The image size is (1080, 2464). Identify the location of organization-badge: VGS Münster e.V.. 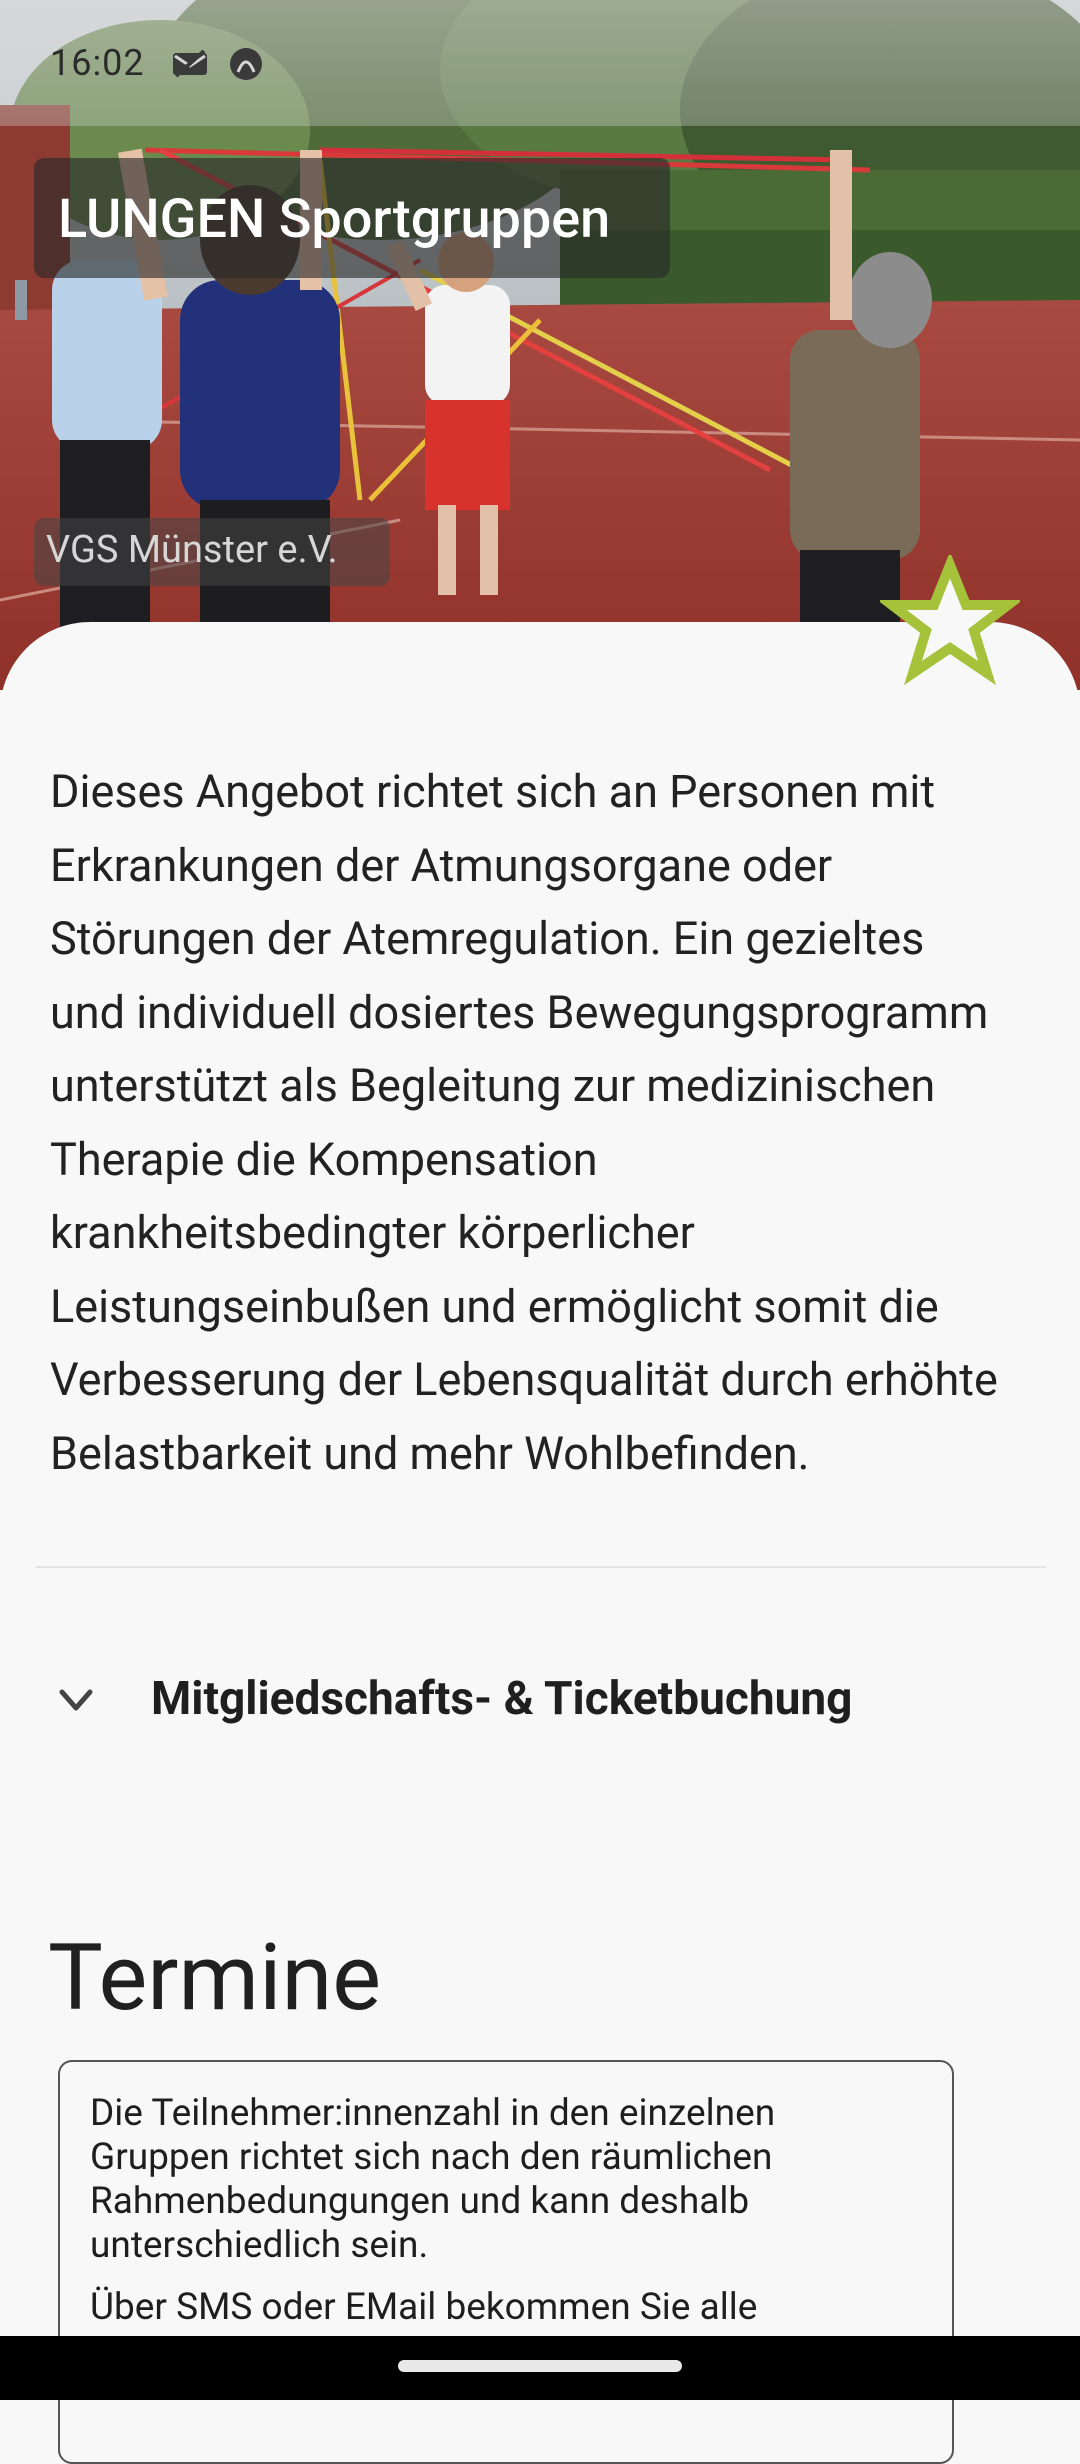
(212, 552).